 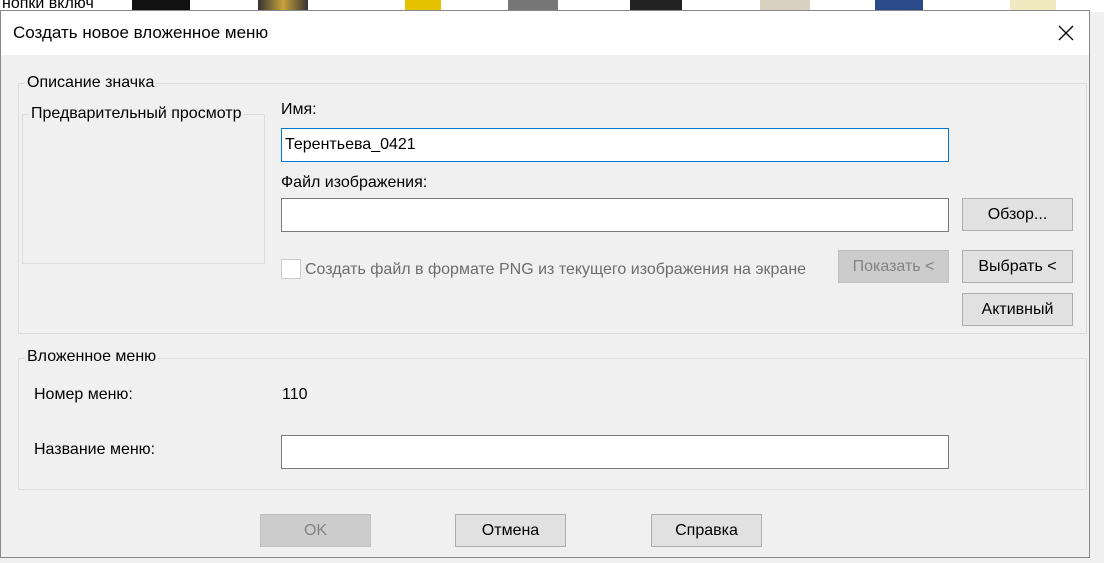 I want to click on ok-button: OK, so click(x=315, y=530).